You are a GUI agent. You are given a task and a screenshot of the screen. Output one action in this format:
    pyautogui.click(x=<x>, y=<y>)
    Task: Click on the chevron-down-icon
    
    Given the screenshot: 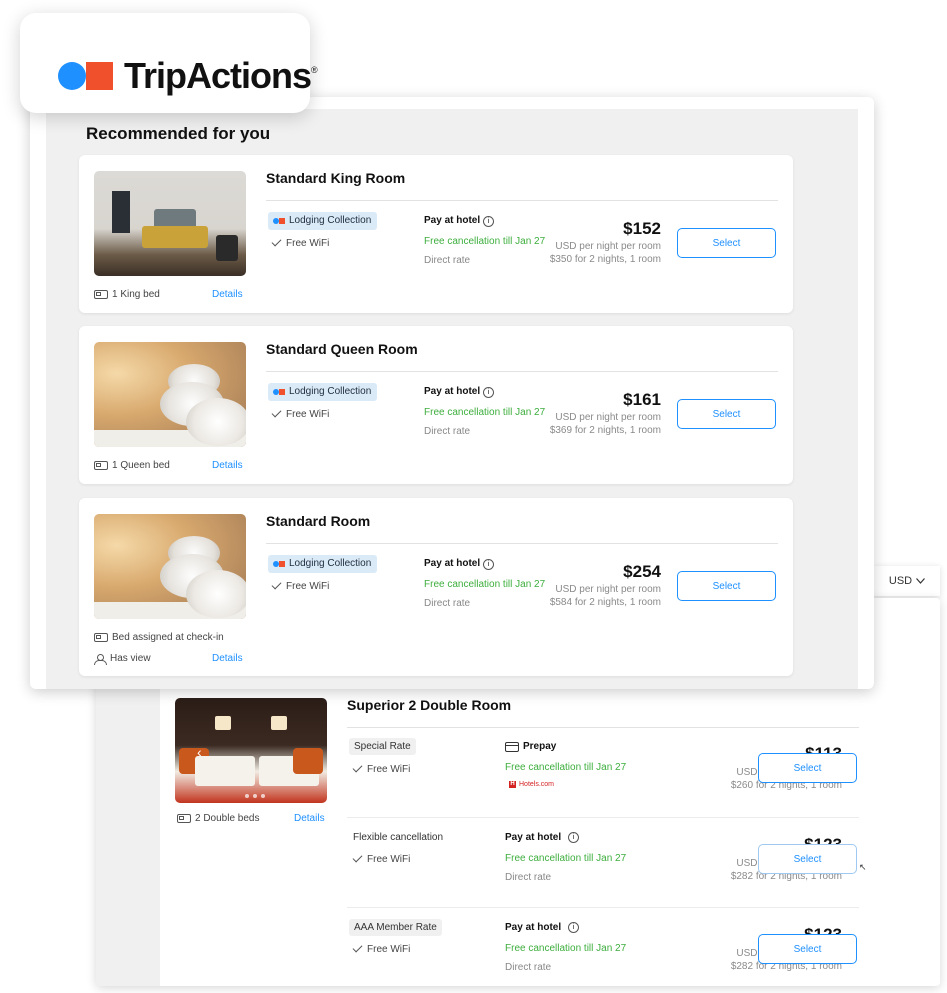 What is the action you would take?
    pyautogui.click(x=921, y=581)
    